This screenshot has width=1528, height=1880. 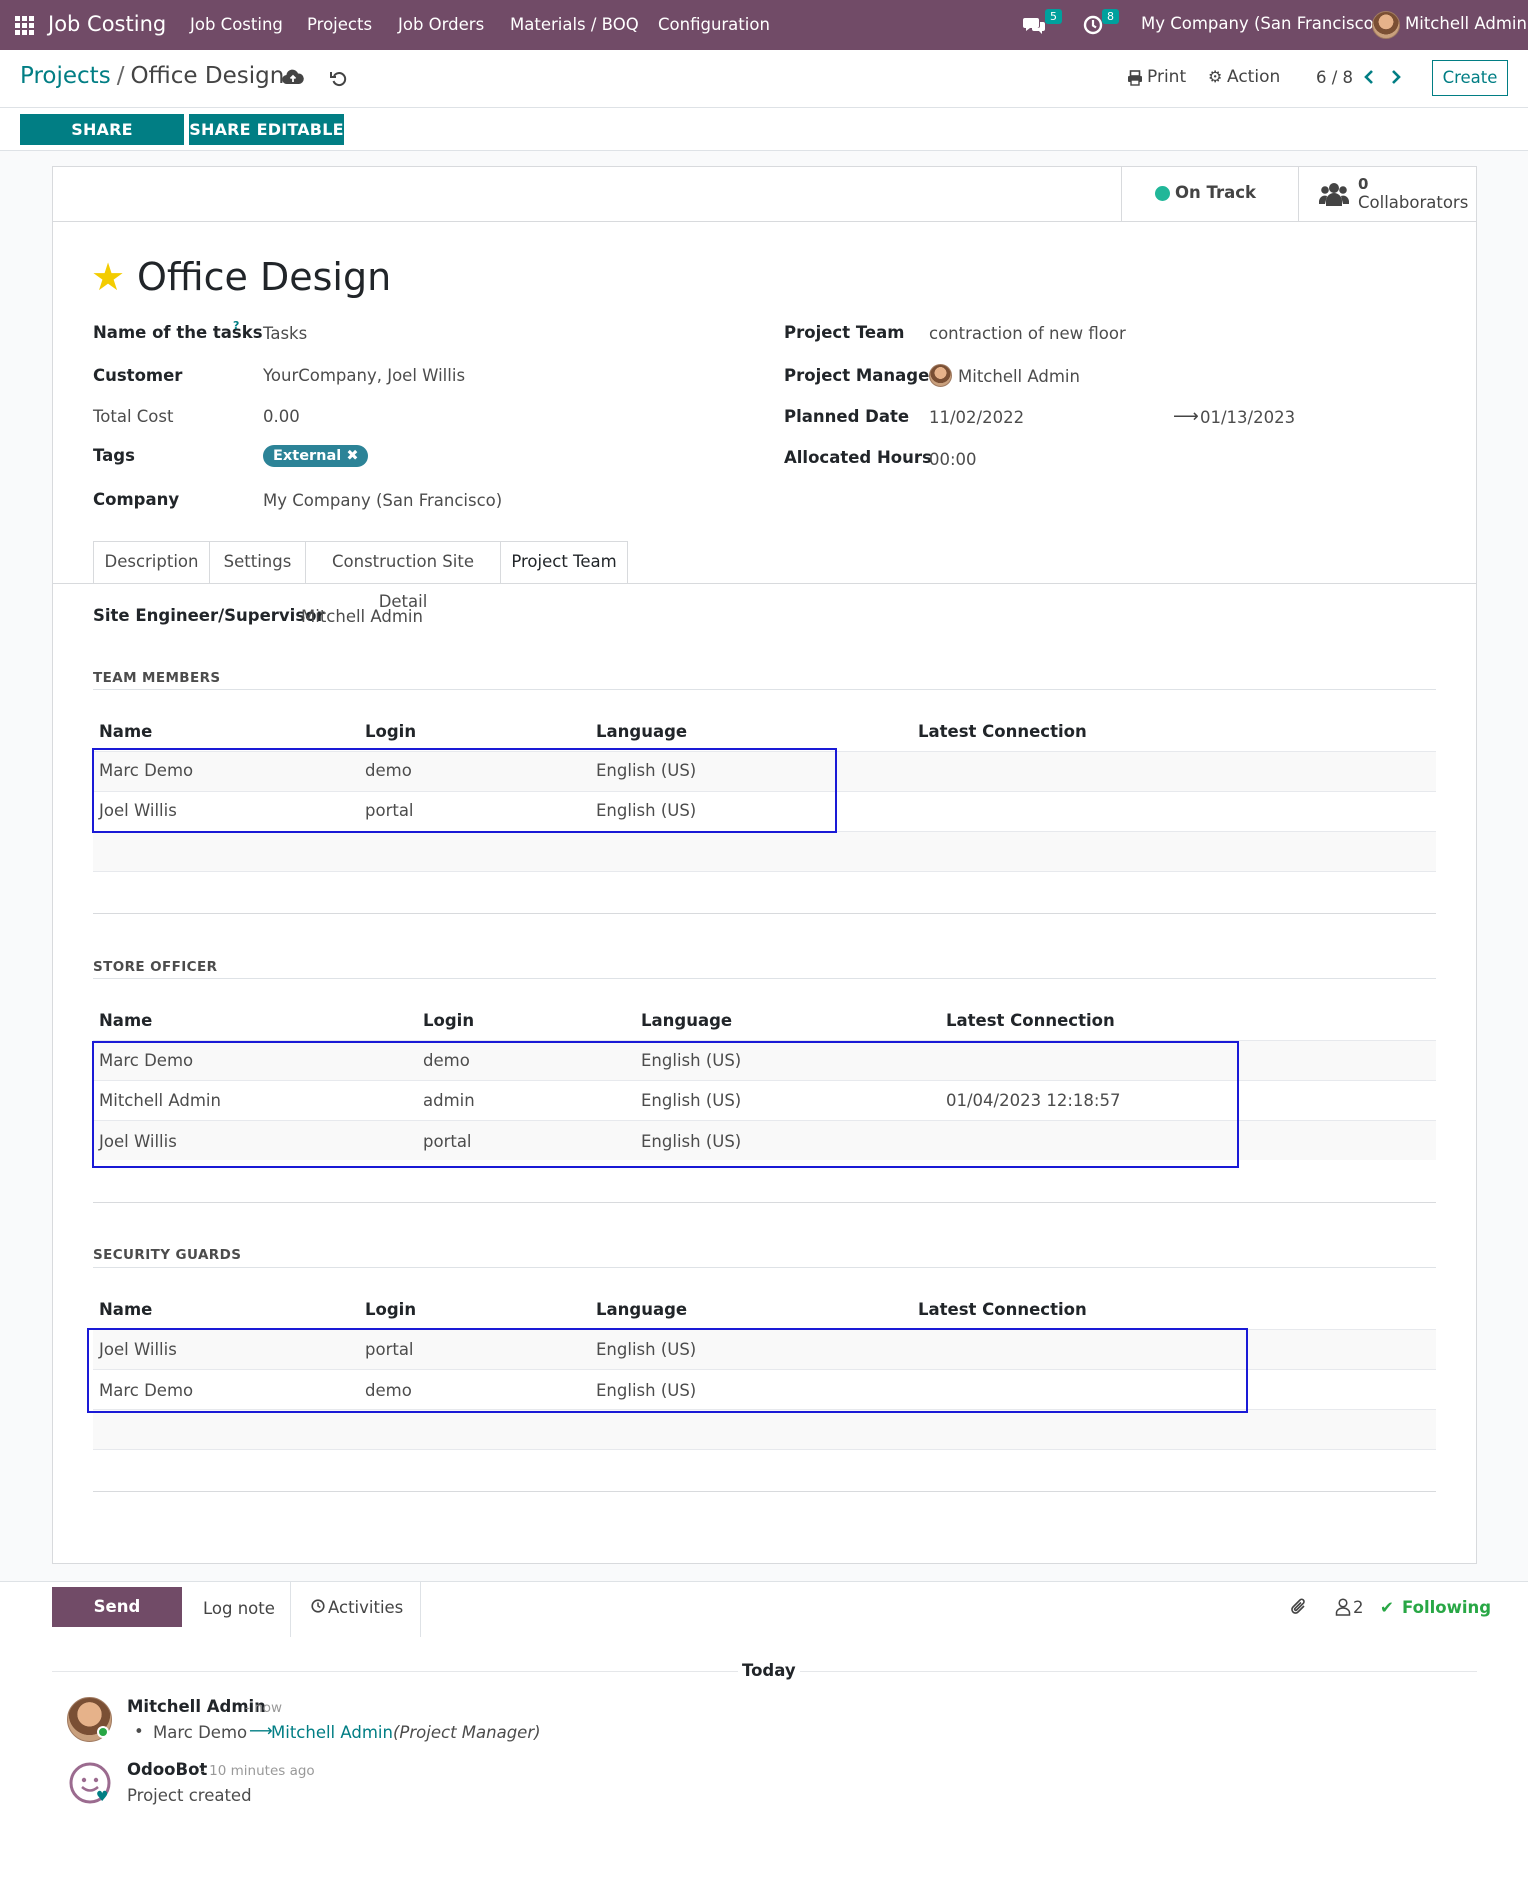 I want to click on message-body: Project created, so click(x=189, y=1795).